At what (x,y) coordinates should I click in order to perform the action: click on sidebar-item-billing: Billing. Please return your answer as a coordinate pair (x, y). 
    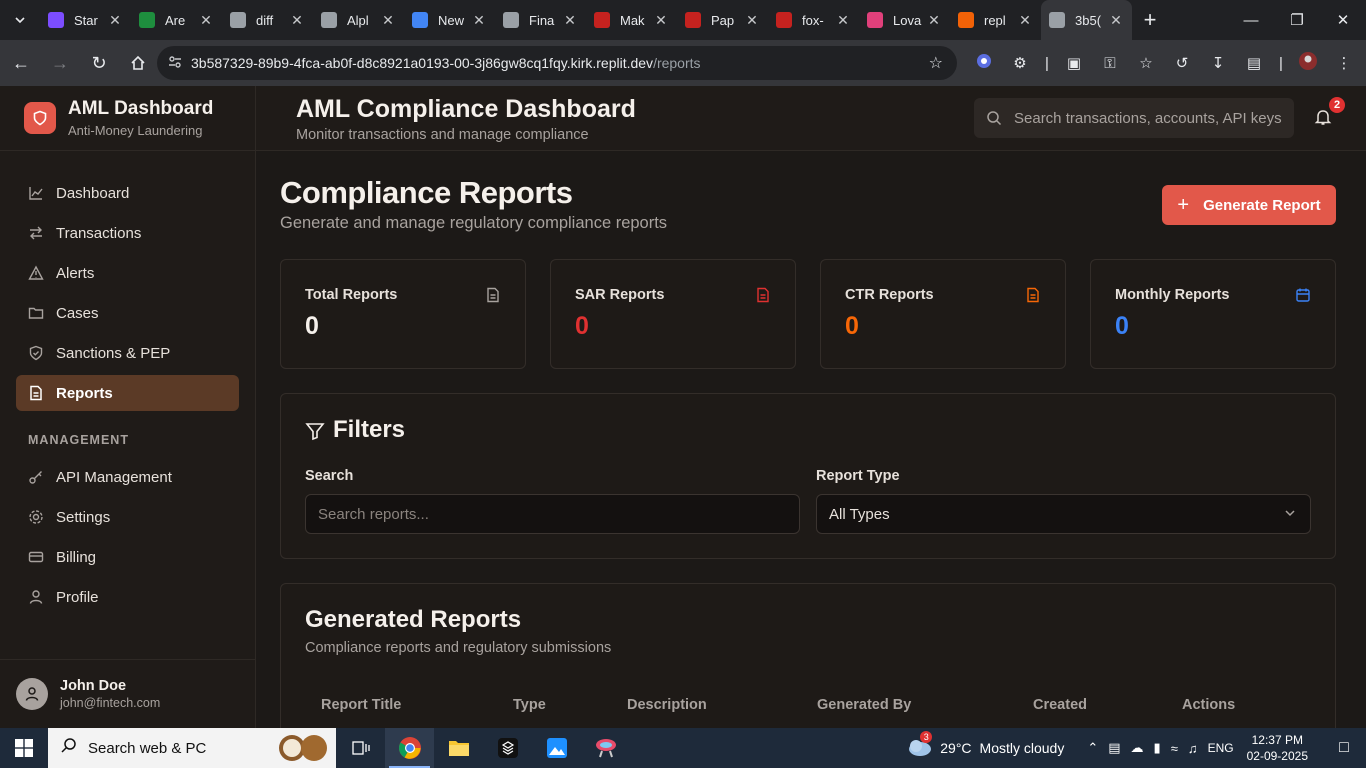
    Looking at the image, I should click on (127, 557).